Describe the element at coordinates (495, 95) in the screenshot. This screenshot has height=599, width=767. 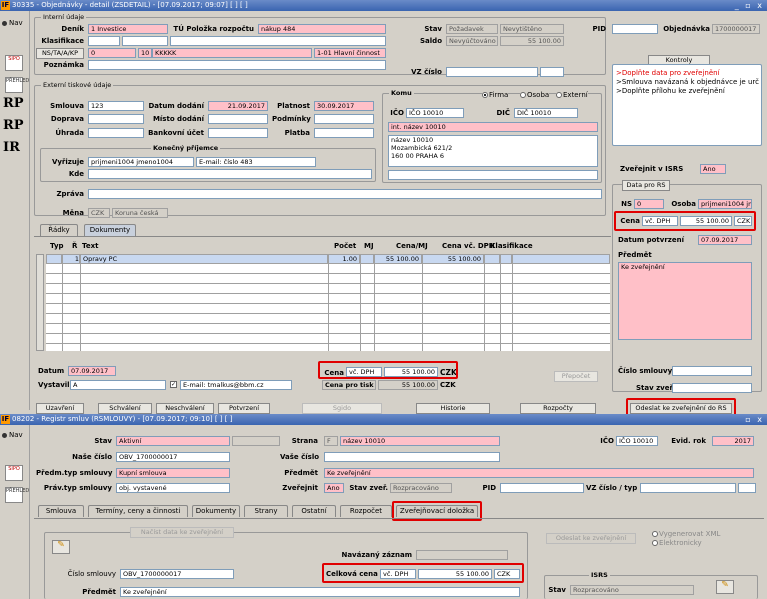
I see `firma-radio: Firma` at that location.